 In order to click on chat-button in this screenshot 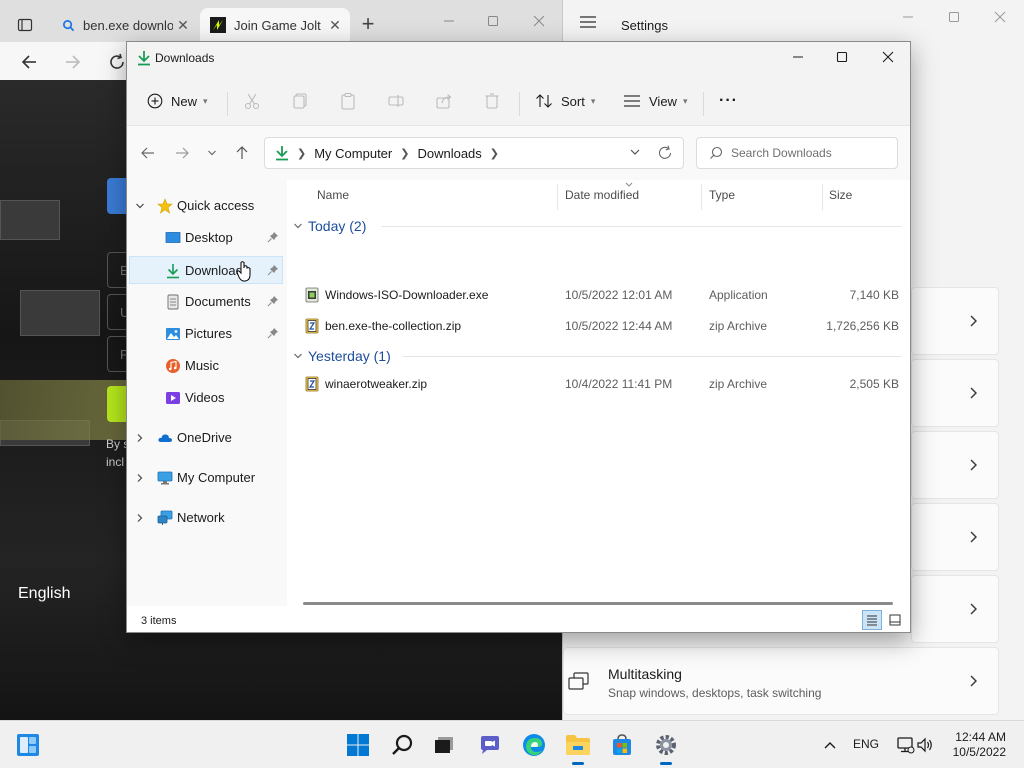, I will do `click(490, 745)`.